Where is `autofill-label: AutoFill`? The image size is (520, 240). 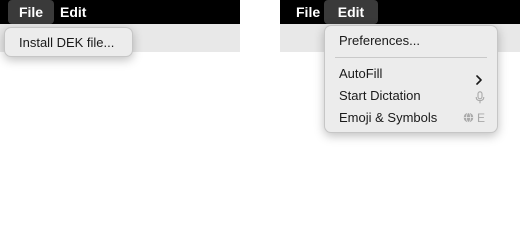 autofill-label: AutoFill is located at coordinates (361, 73).